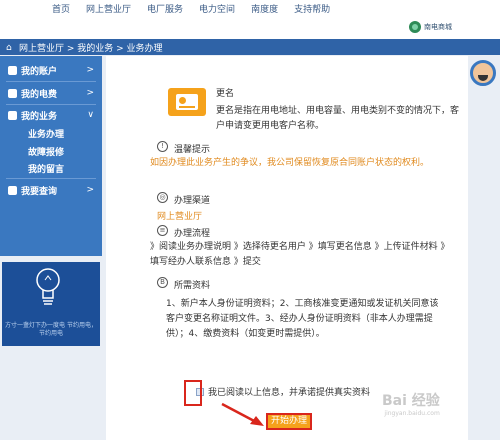  I want to click on location-icon: ◎, so click(162, 197).